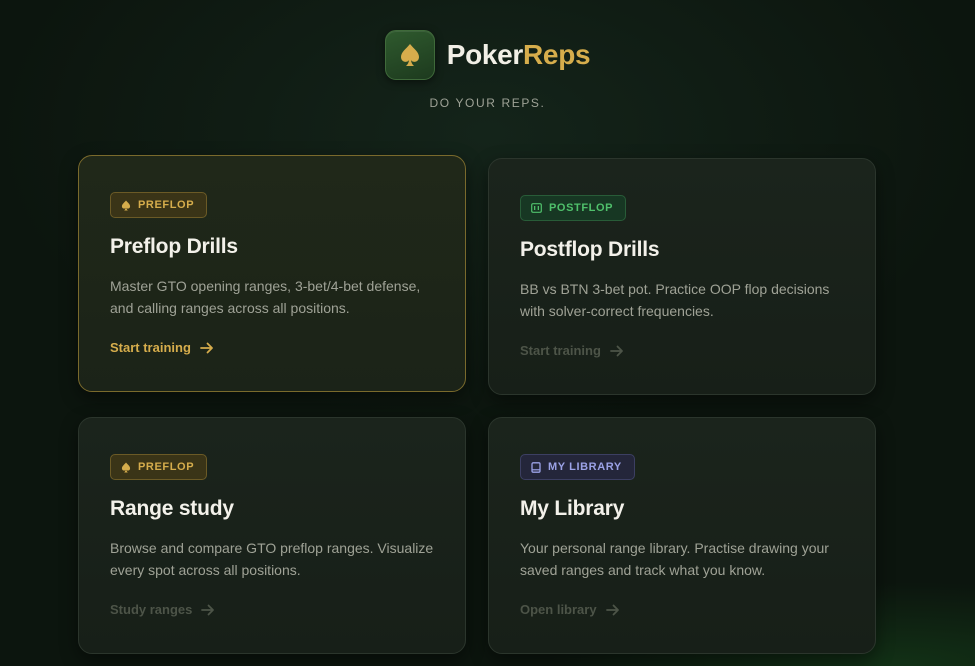 The width and height of the screenshot is (975, 666). I want to click on brand-name-part2: Reps, so click(557, 54).